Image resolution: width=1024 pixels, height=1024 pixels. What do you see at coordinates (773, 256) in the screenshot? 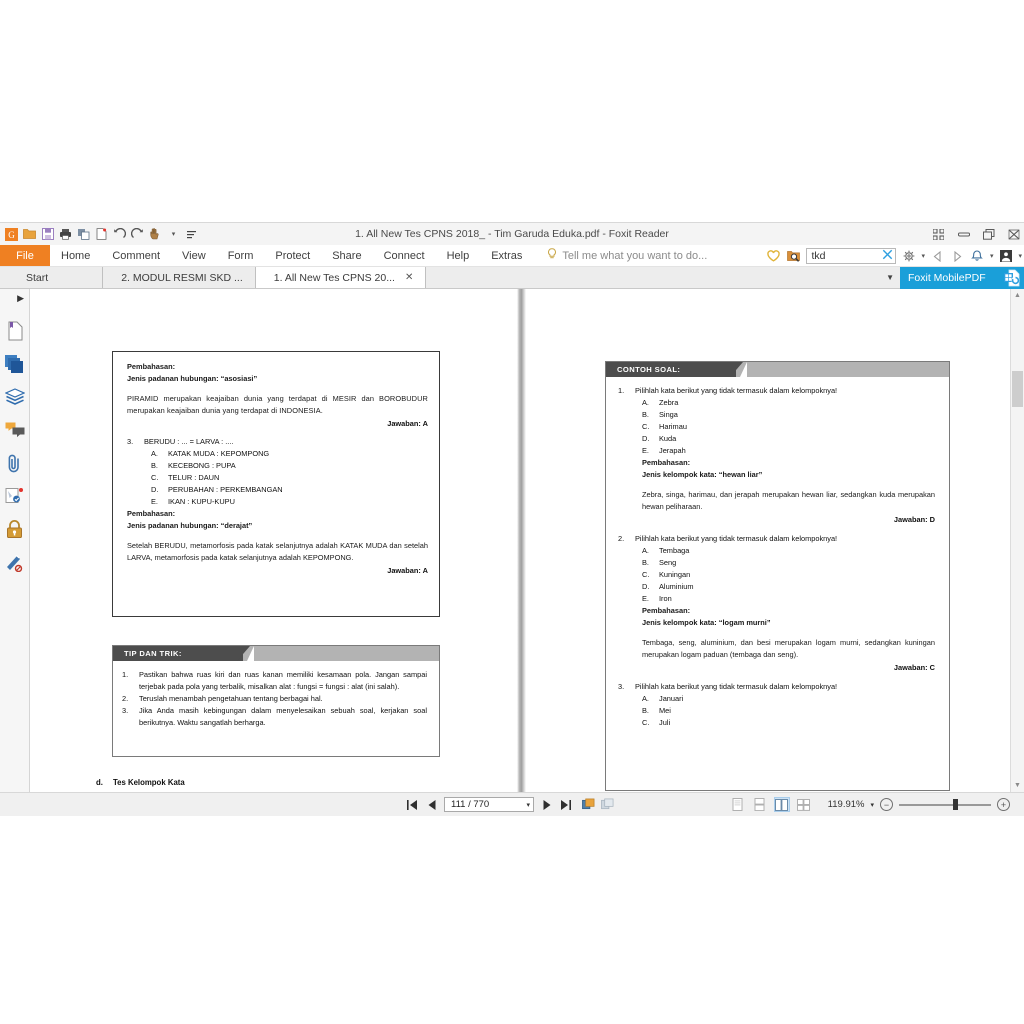
I see `heart-icon` at bounding box center [773, 256].